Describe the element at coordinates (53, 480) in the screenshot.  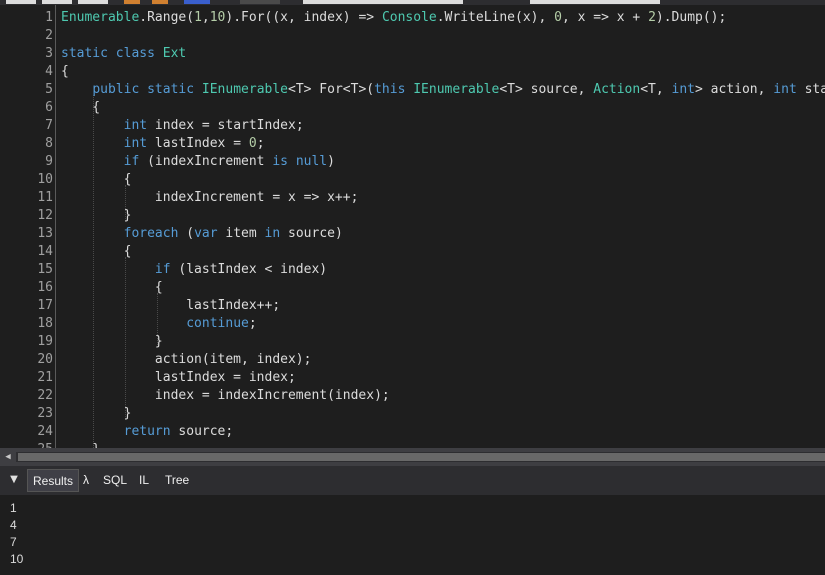
I see `tab-results: Results` at that location.